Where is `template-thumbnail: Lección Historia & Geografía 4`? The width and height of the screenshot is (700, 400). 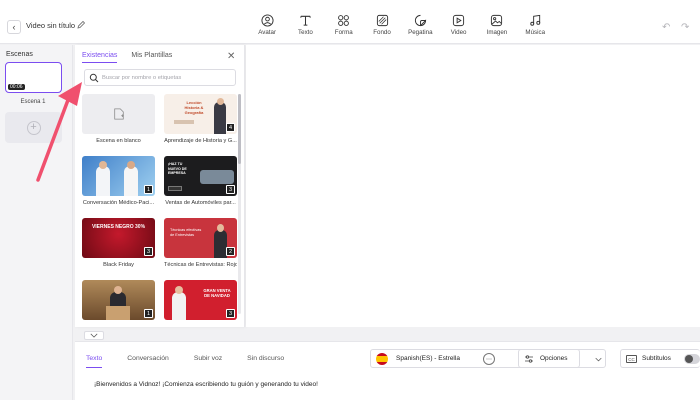
template-thumbnail: Lección Historia & Geografía 4 is located at coordinates (200, 114).